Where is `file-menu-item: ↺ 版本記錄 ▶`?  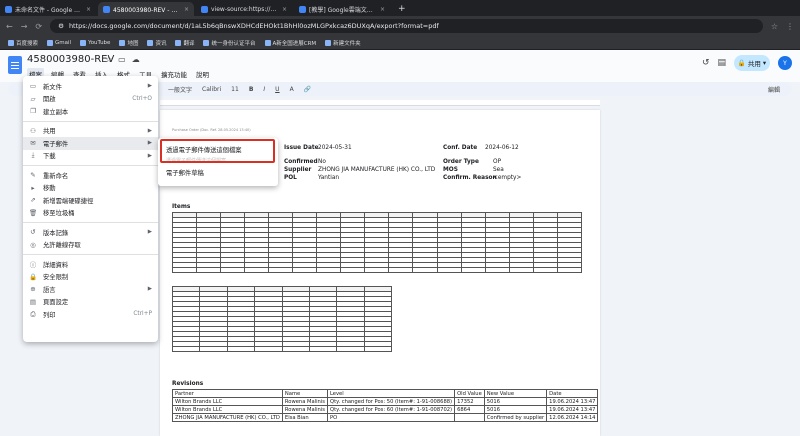 file-menu-item: ↺ 版本記錄 ▶ is located at coordinates (90, 232).